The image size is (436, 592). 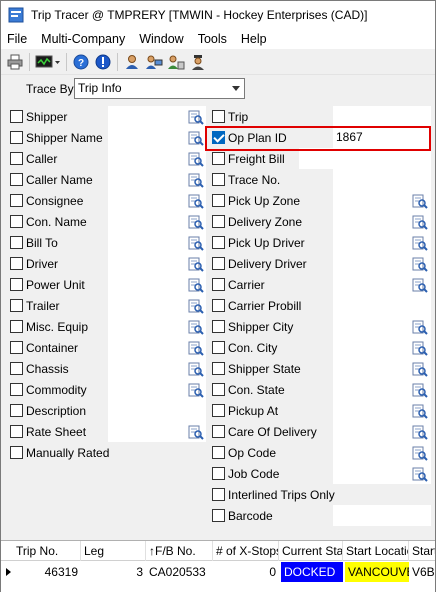 I want to click on freight-bill-input, so click(x=365, y=158).